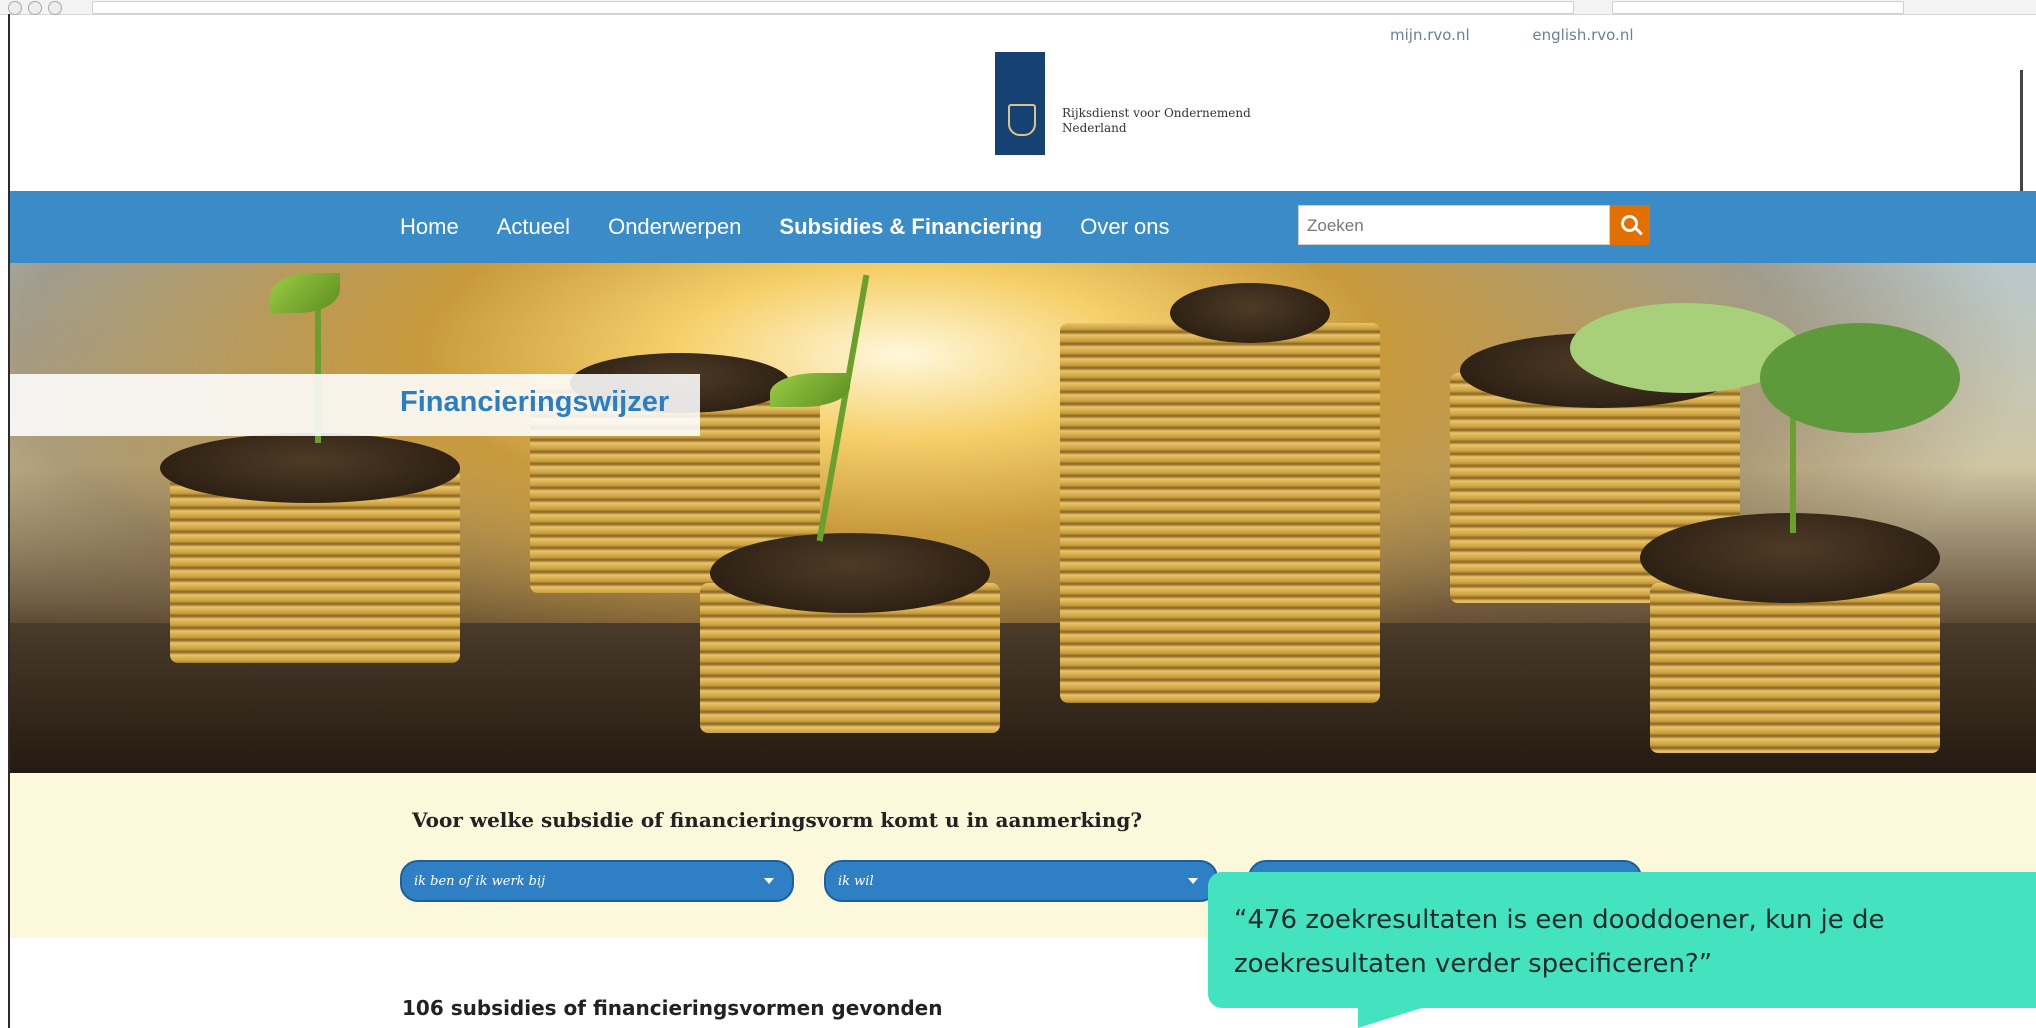 Image resolution: width=2036 pixels, height=1028 pixels. What do you see at coordinates (1758, 7) in the screenshot?
I see `browser-search-field` at bounding box center [1758, 7].